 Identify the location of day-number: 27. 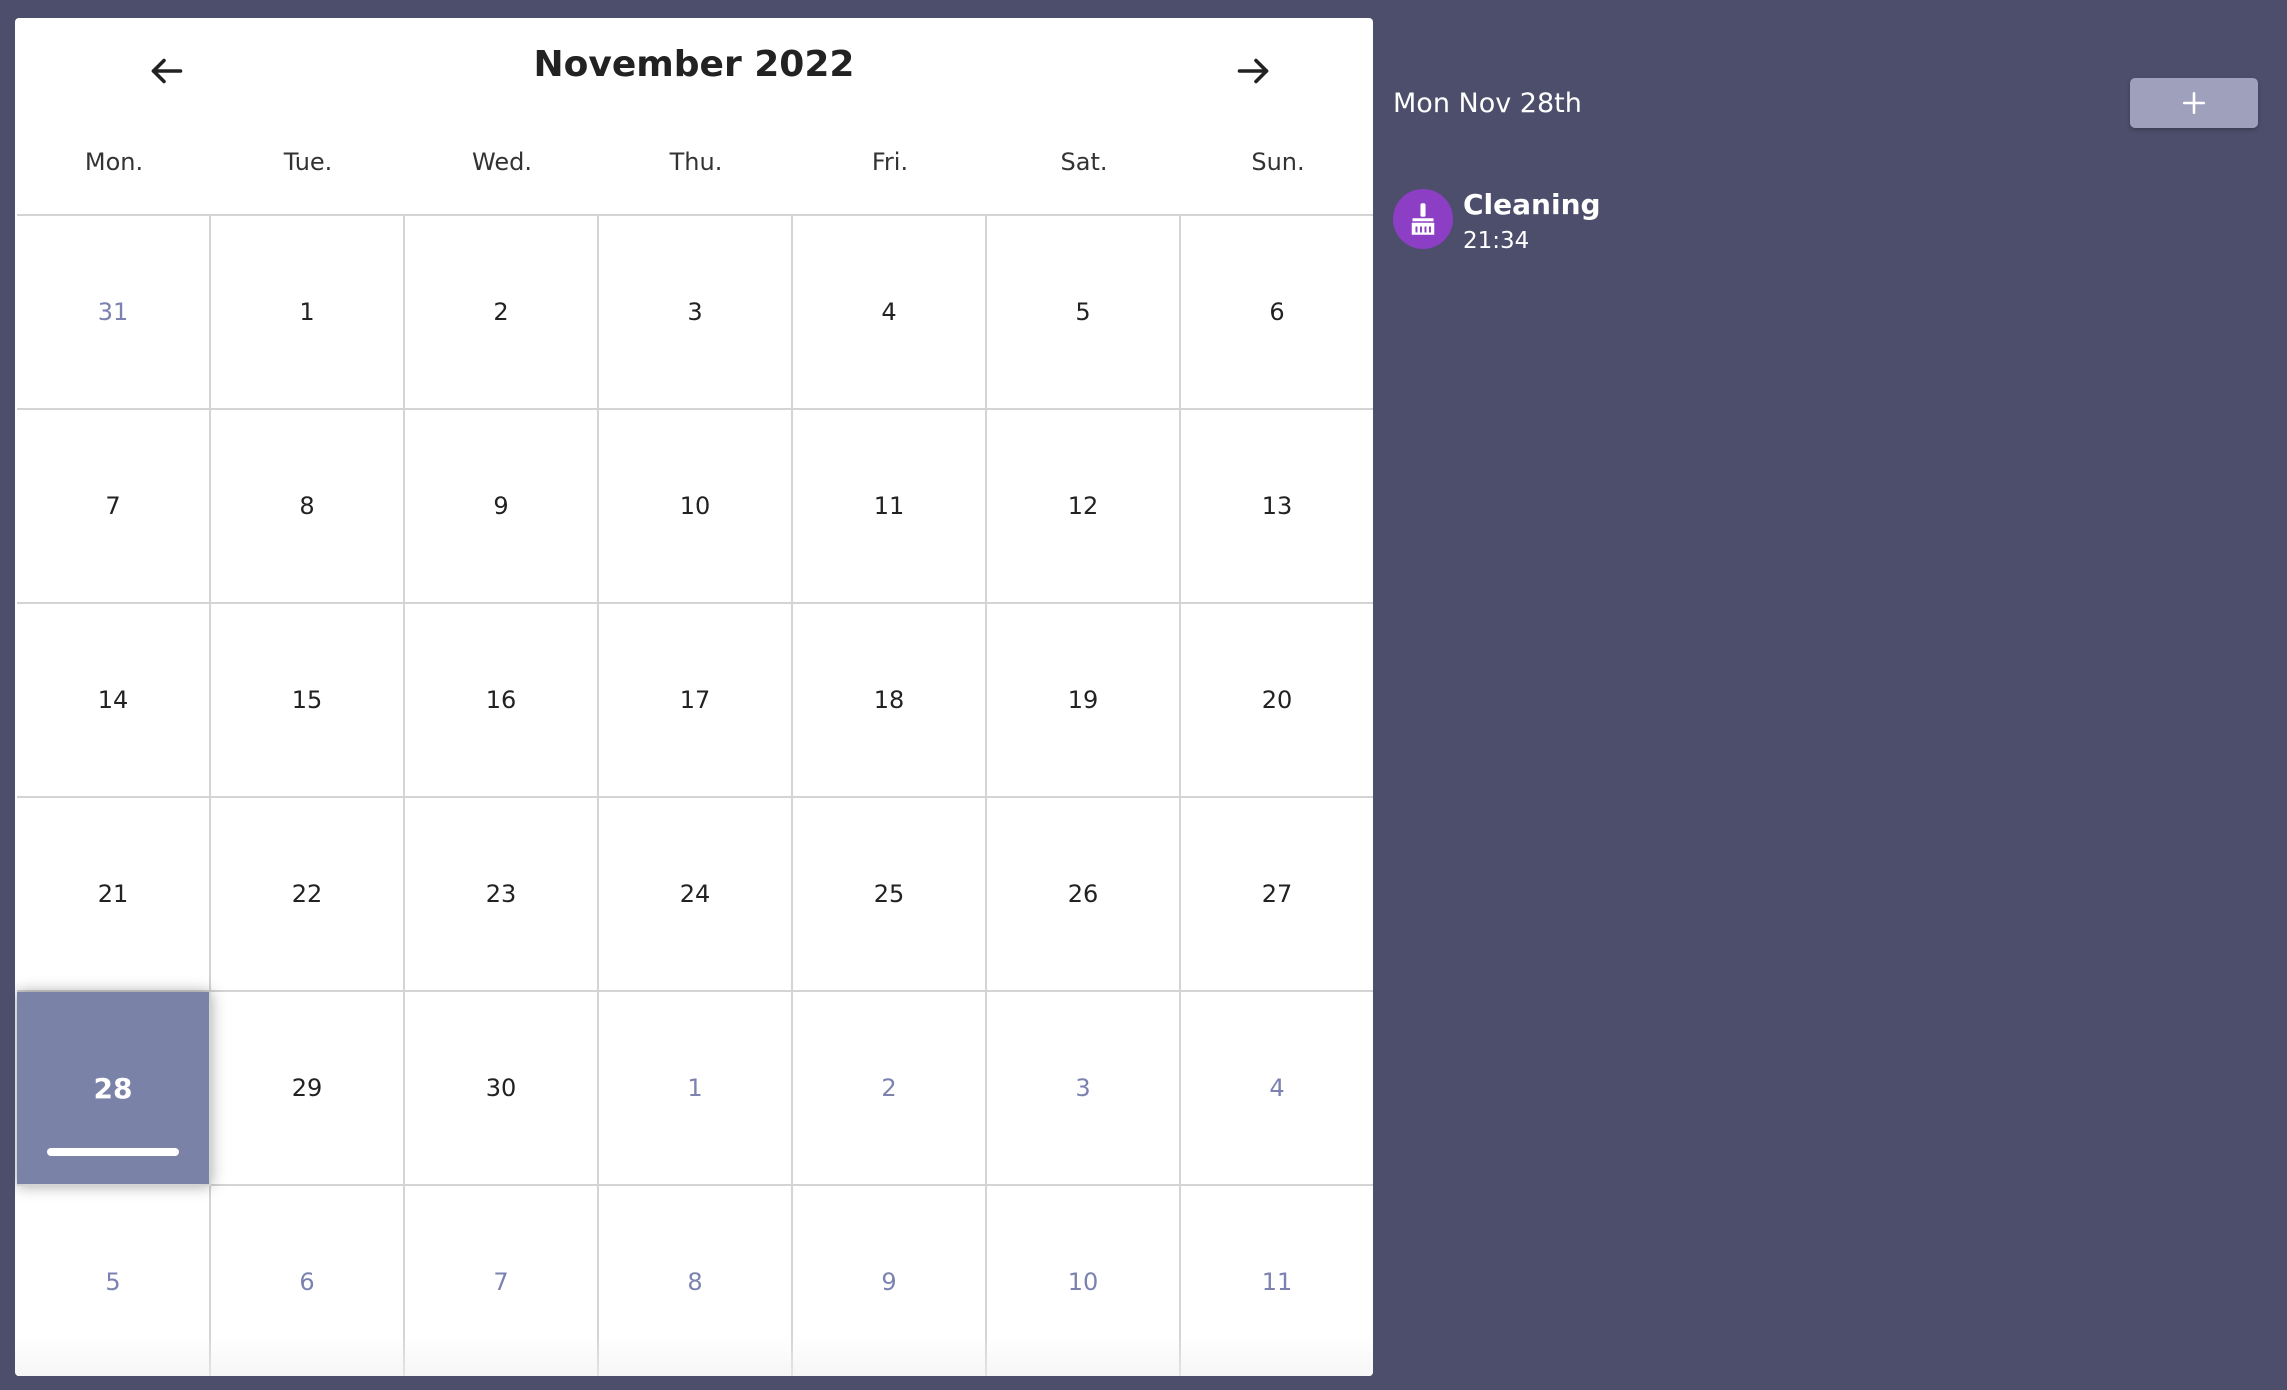
(1277, 894).